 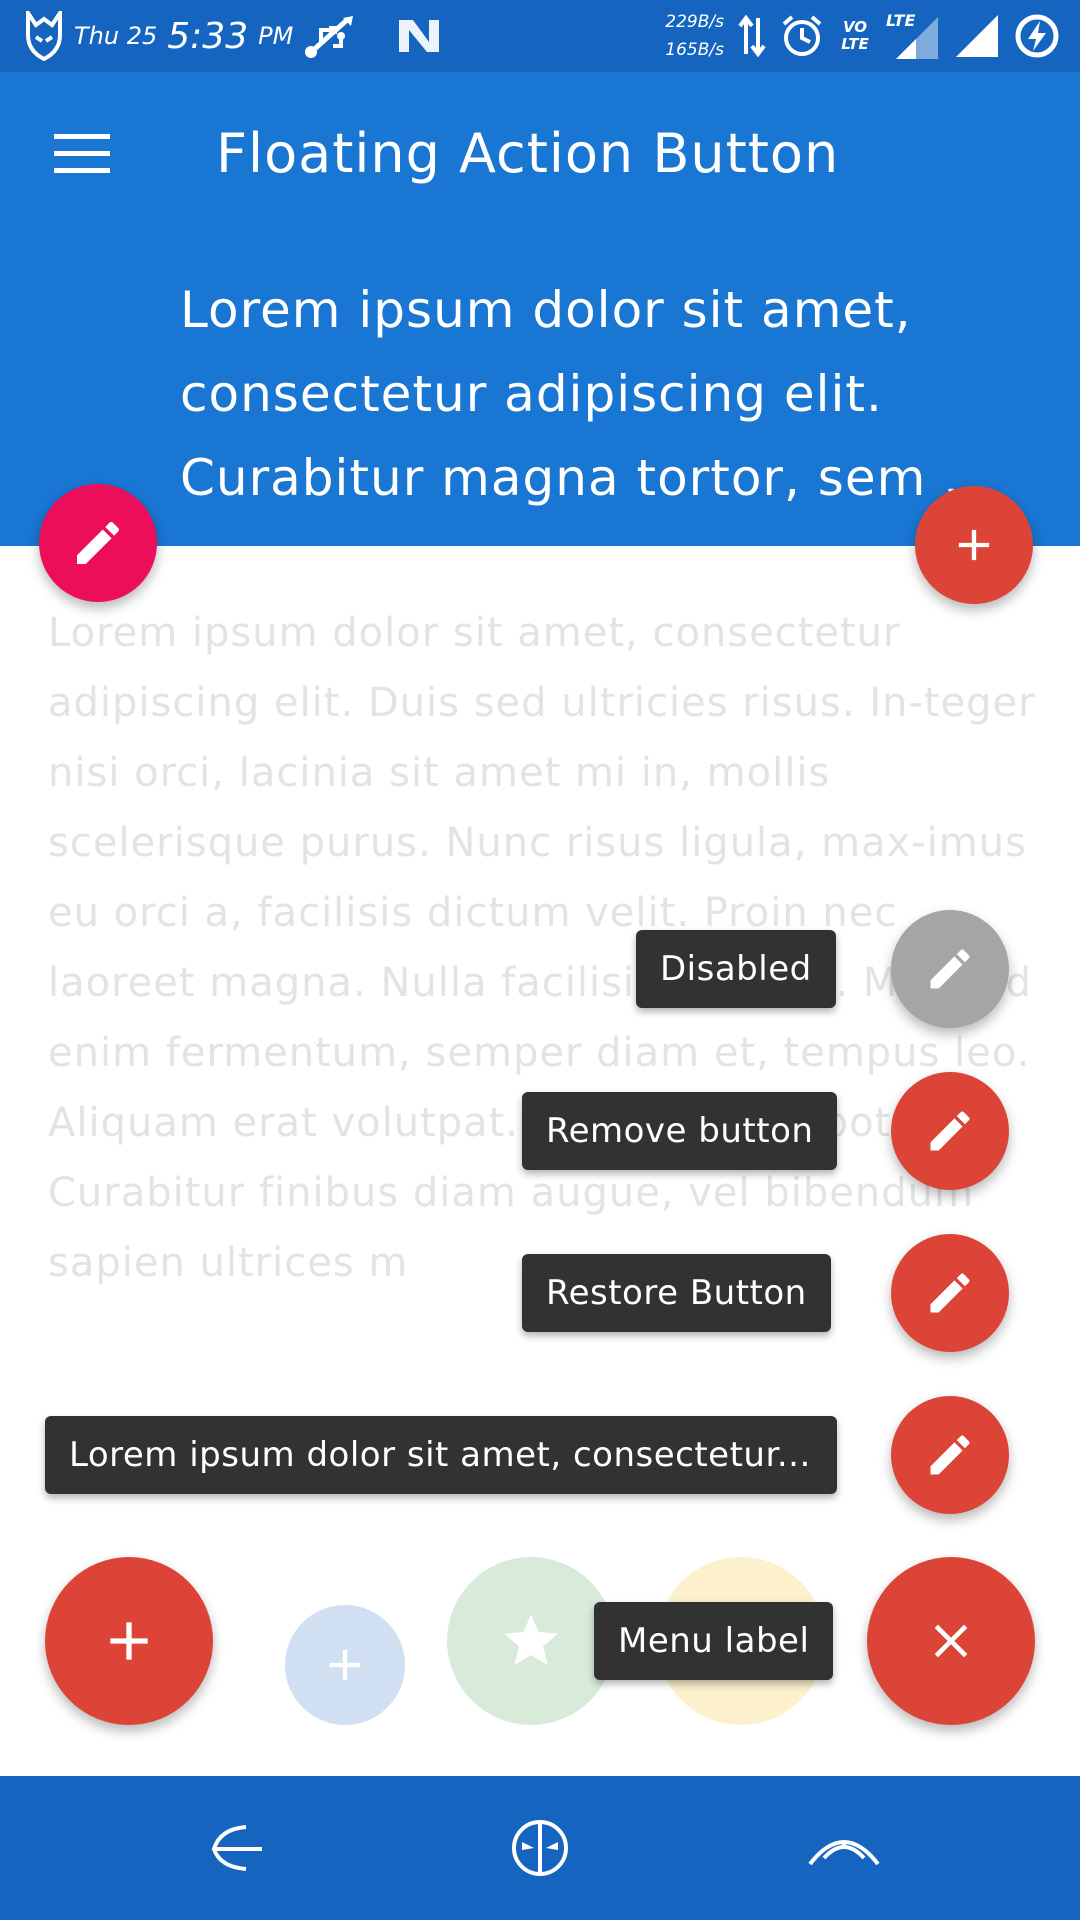 What do you see at coordinates (531, 394) in the screenshot?
I see `header-line: consectetur adipiscing elit.` at bounding box center [531, 394].